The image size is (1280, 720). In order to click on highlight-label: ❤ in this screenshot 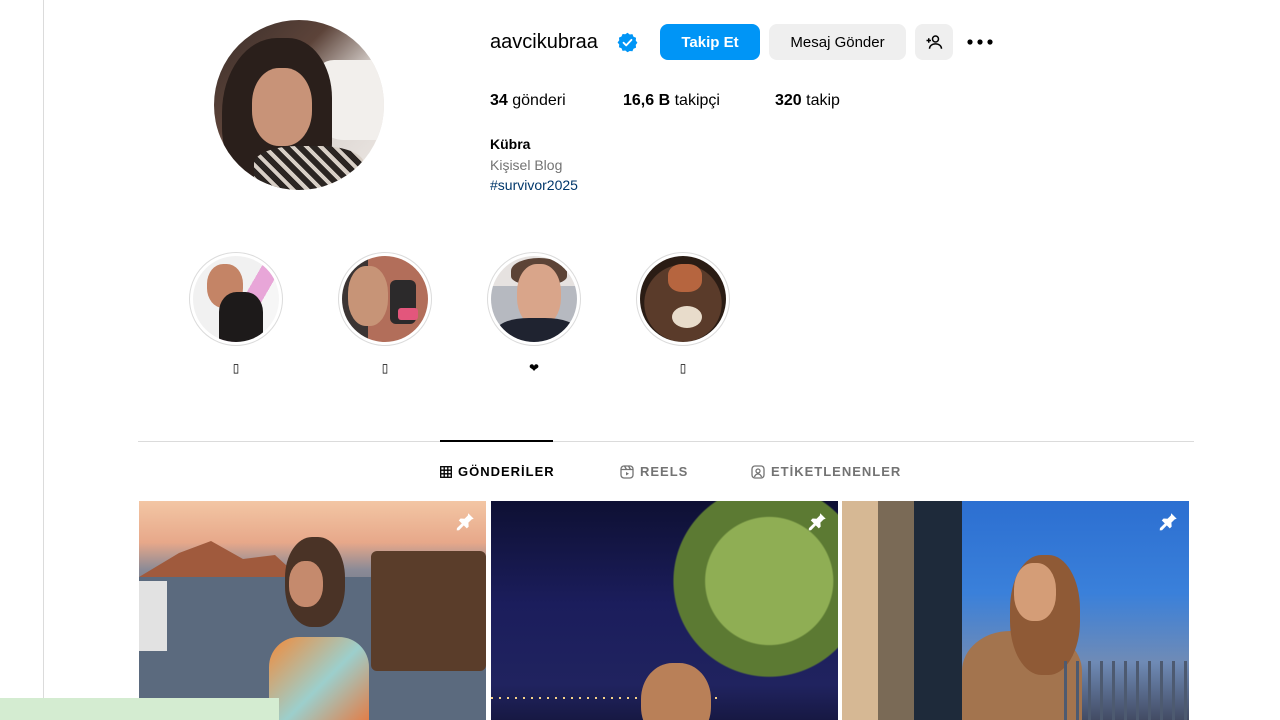, I will do `click(534, 368)`.